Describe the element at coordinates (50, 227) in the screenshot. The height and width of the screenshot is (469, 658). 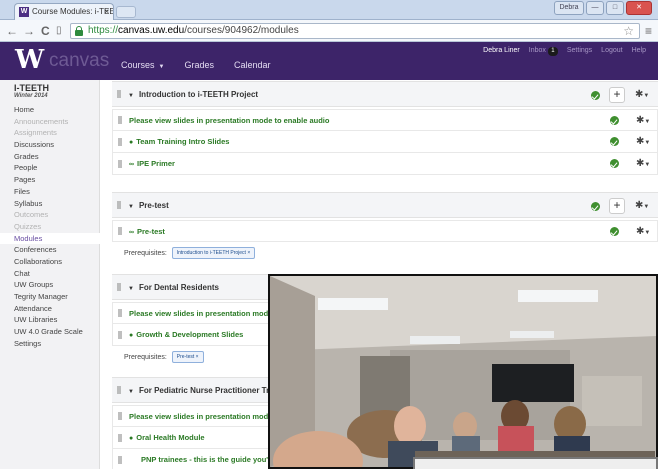
I see `sidebar-item-quizzes: Quizzes` at that location.